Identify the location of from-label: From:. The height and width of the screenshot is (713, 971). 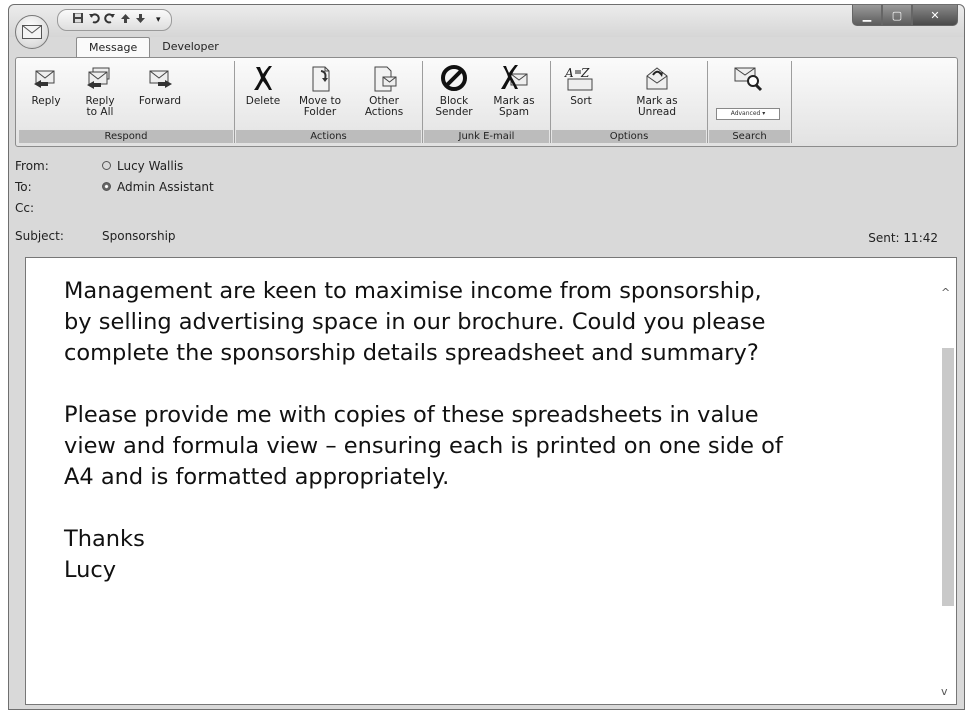
(32, 166).